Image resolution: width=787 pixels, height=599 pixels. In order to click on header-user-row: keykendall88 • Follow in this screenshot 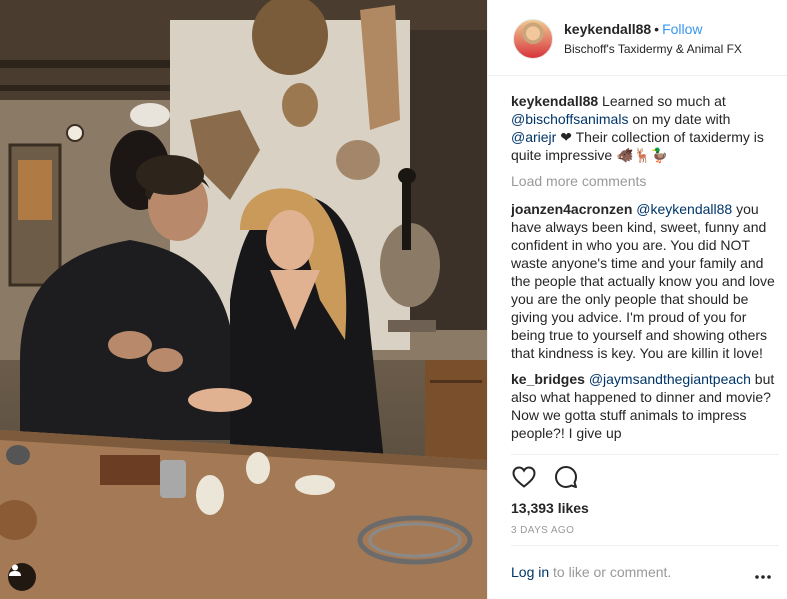, I will do `click(633, 29)`.